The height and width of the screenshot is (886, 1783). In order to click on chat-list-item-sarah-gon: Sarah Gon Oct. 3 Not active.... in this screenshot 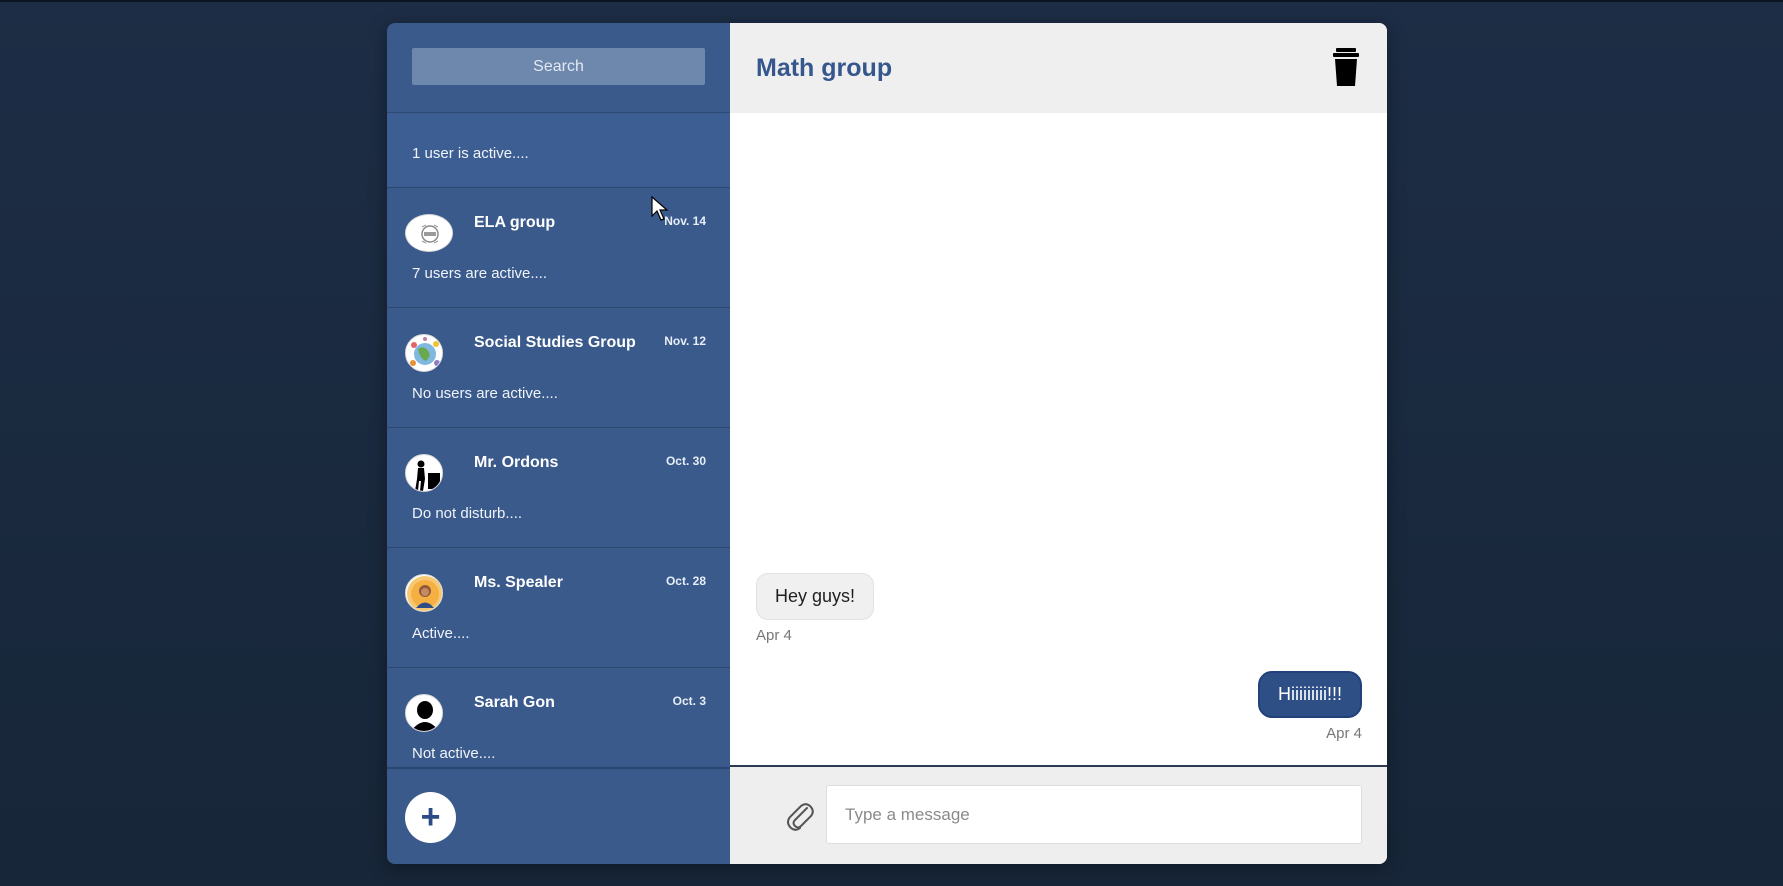, I will do `click(558, 717)`.